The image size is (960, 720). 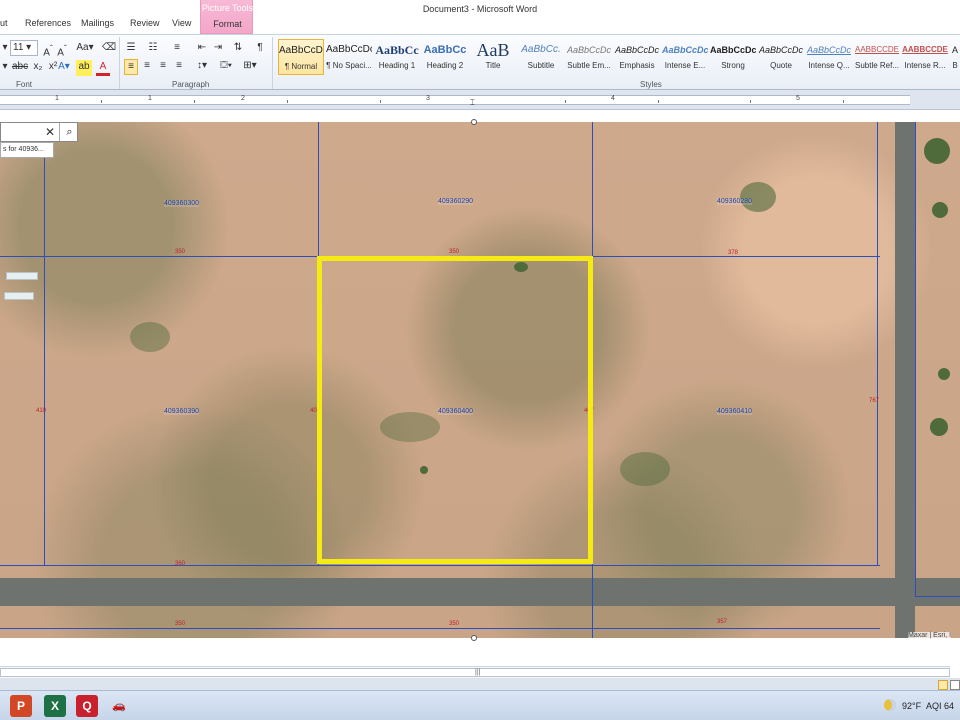 I want to click on style-title: AaB Title, so click(x=493, y=57).